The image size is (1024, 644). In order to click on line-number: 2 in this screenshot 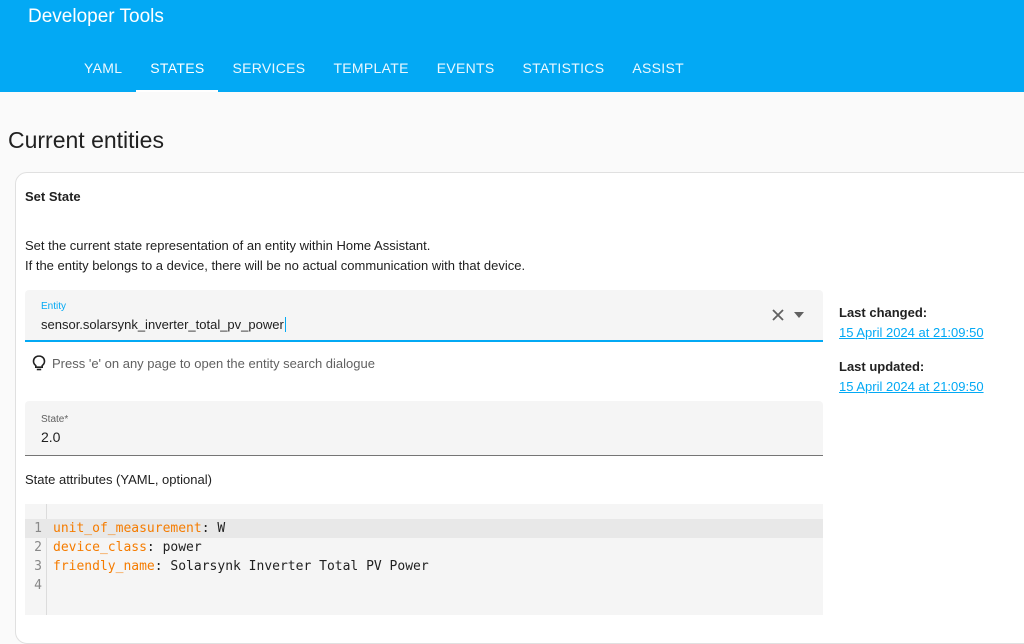, I will do `click(38, 547)`.